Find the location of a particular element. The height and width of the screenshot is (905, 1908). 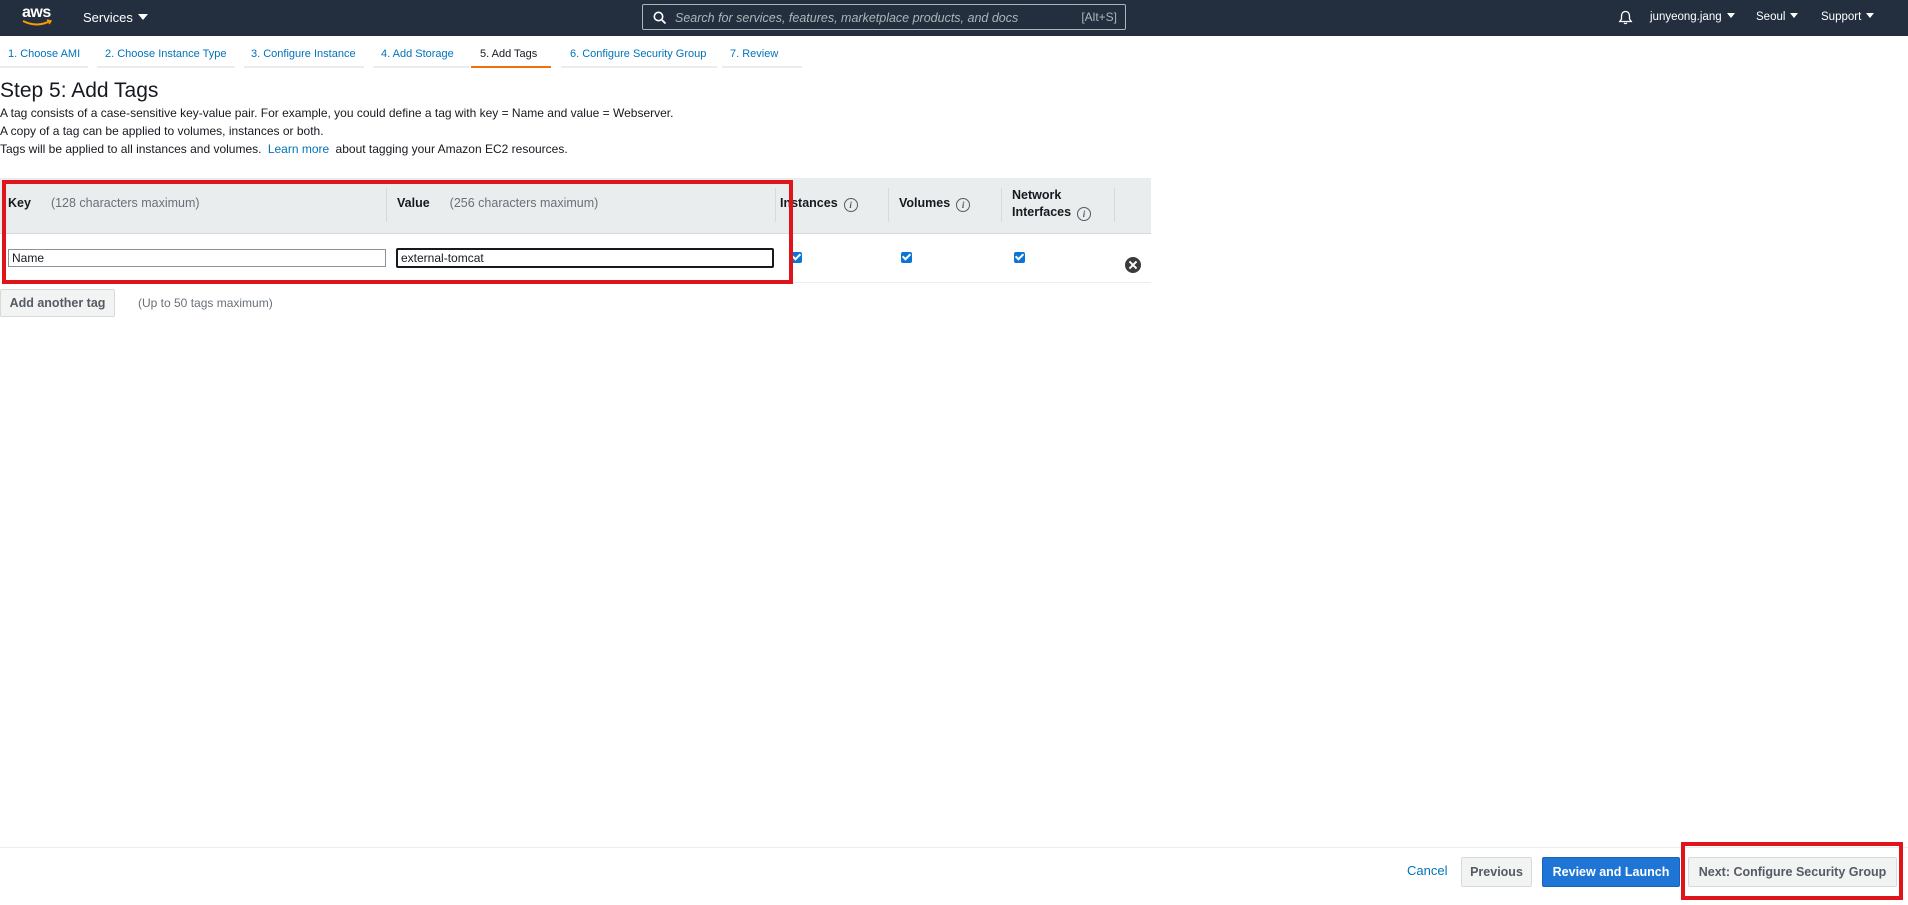

previous-button: Previous is located at coordinates (1496, 872).